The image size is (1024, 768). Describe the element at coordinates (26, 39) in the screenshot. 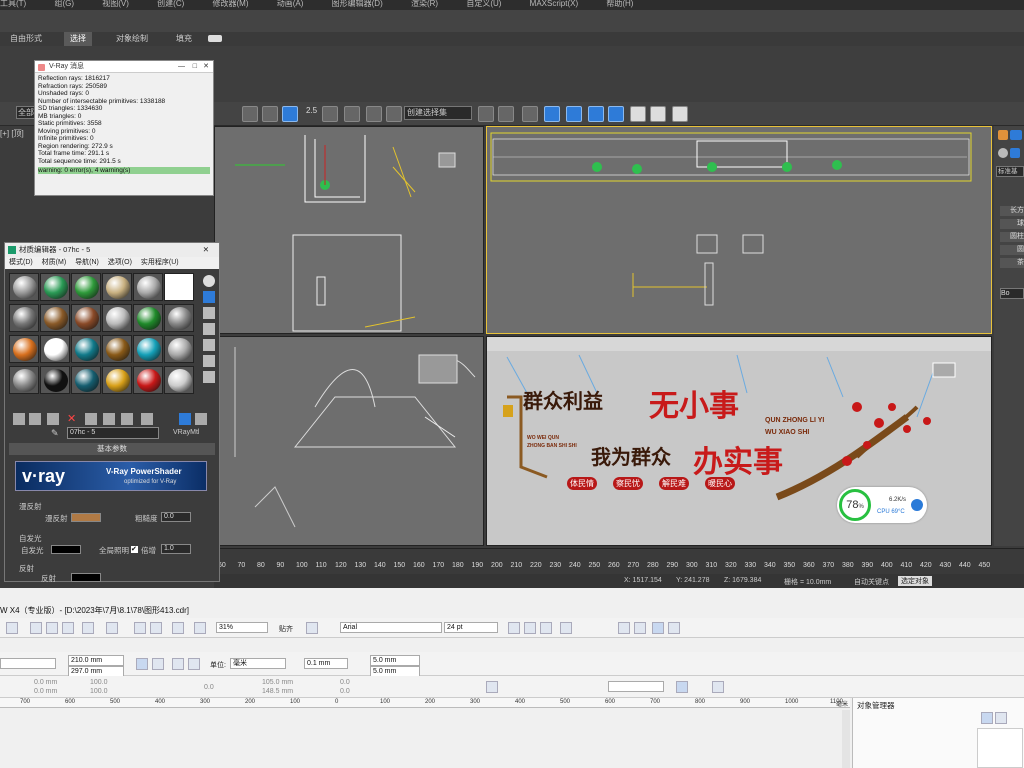

I see `tab-freeform: 自由形式` at that location.